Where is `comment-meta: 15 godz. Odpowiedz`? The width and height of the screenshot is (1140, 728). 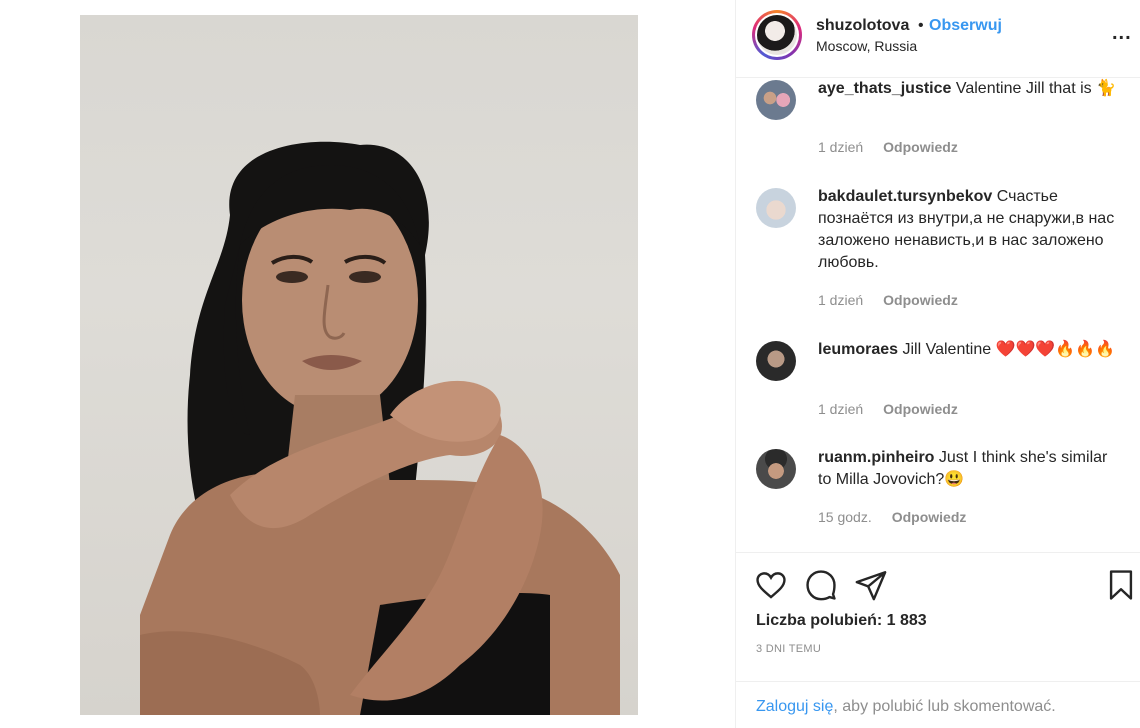
comment-meta: 15 godz. Odpowiedz is located at coordinates (892, 517).